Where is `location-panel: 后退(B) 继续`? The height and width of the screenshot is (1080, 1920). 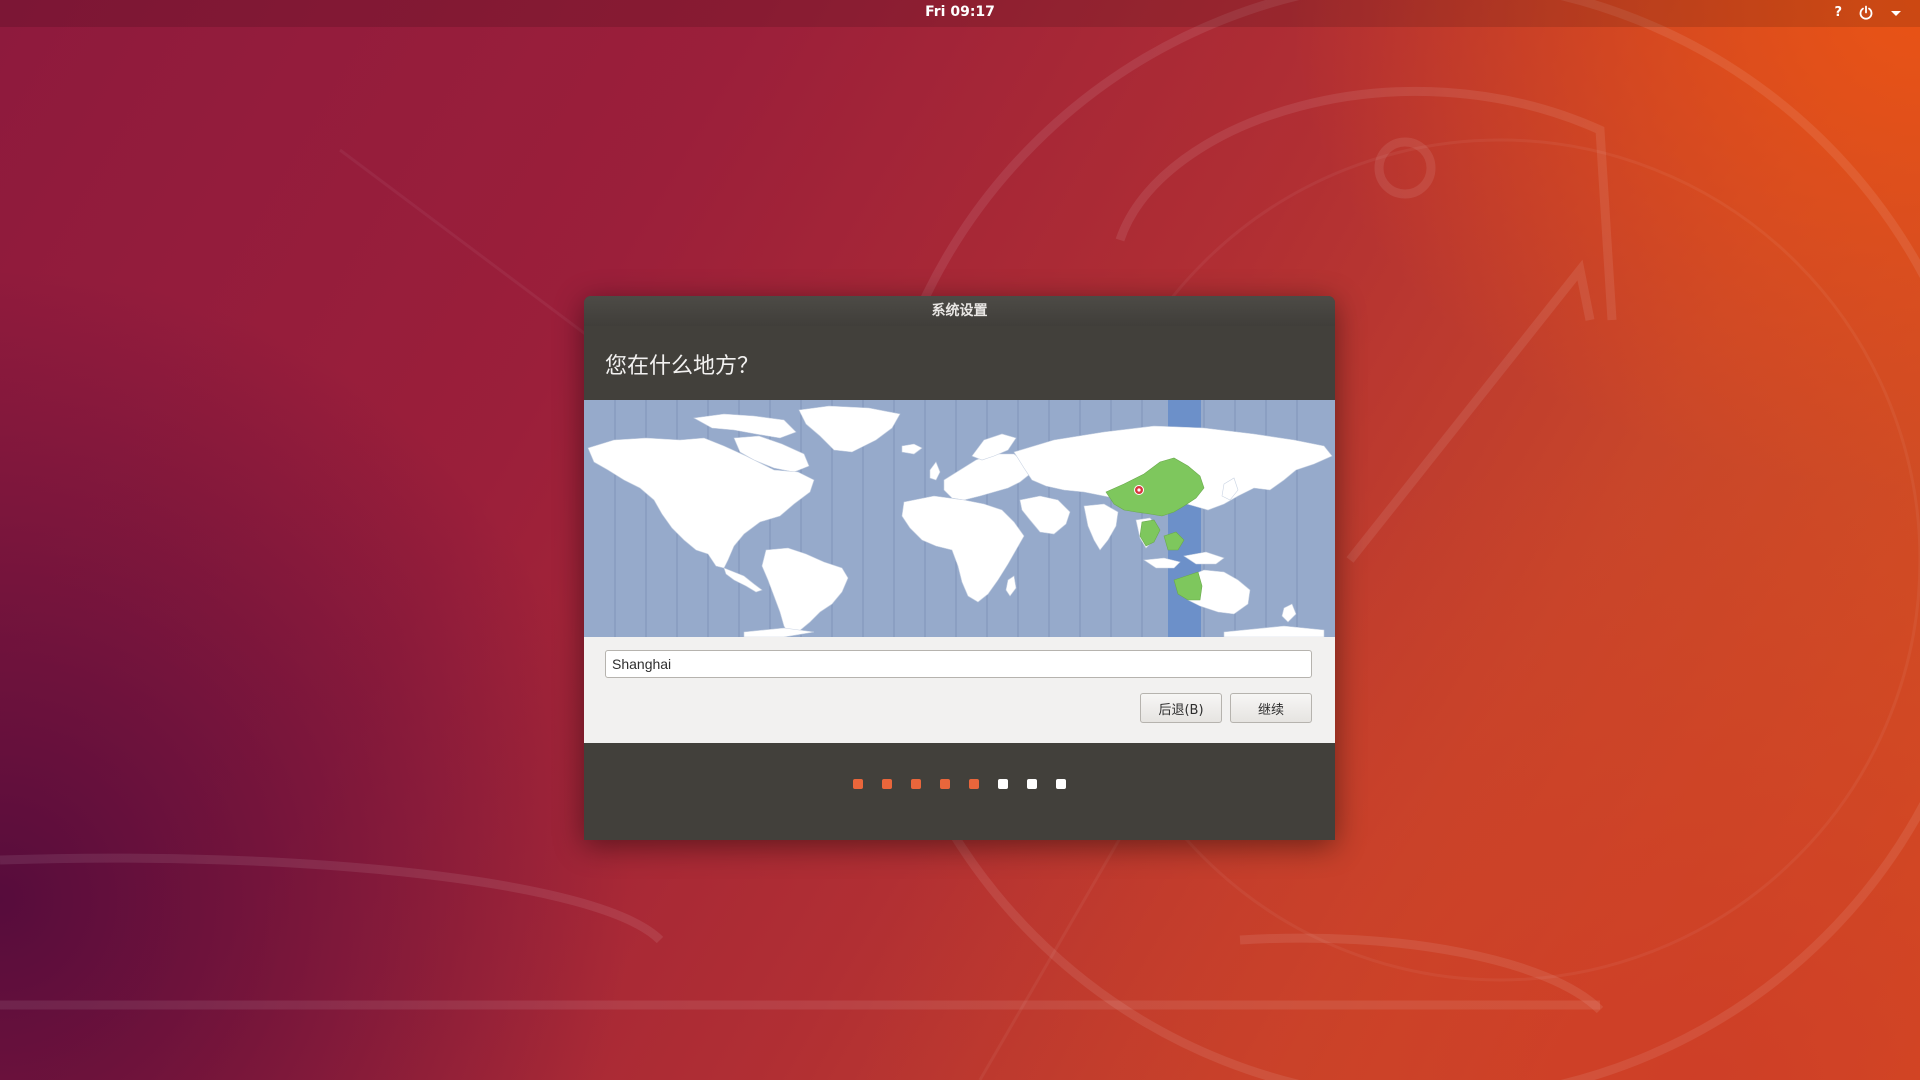 location-panel: 后退(B) 继续 is located at coordinates (959, 690).